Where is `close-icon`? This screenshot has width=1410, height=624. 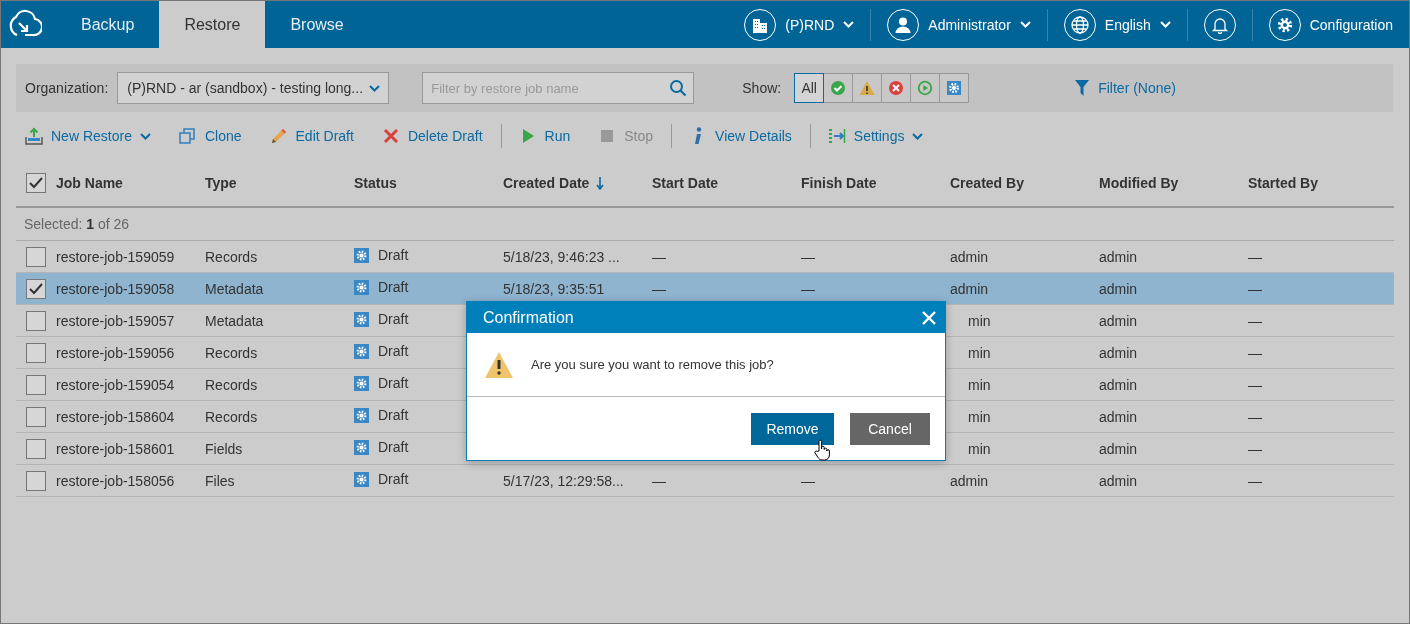 close-icon is located at coordinates (929, 317).